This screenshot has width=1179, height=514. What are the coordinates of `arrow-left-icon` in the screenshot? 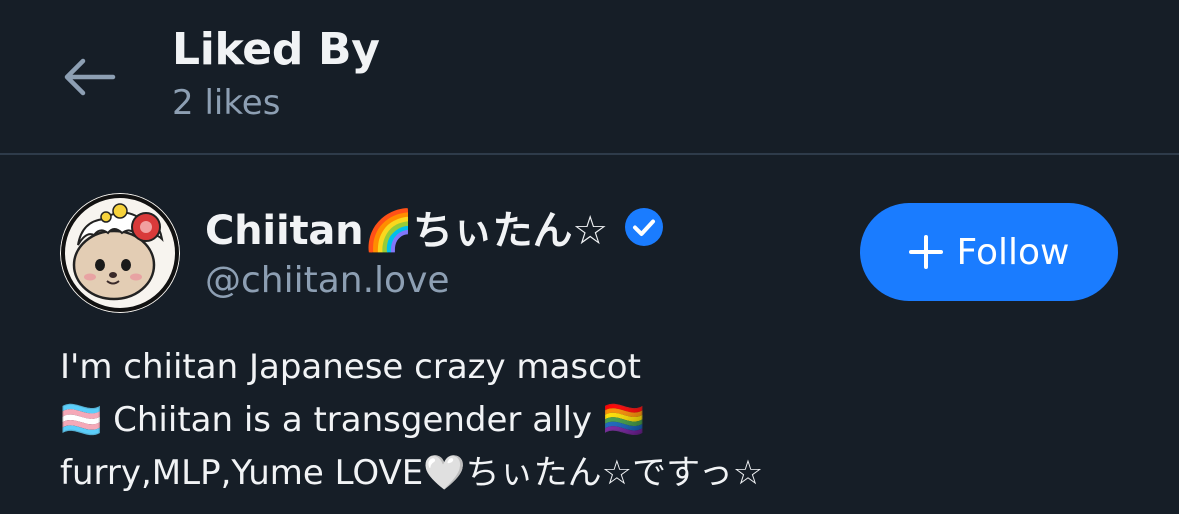 It's located at (90, 77).